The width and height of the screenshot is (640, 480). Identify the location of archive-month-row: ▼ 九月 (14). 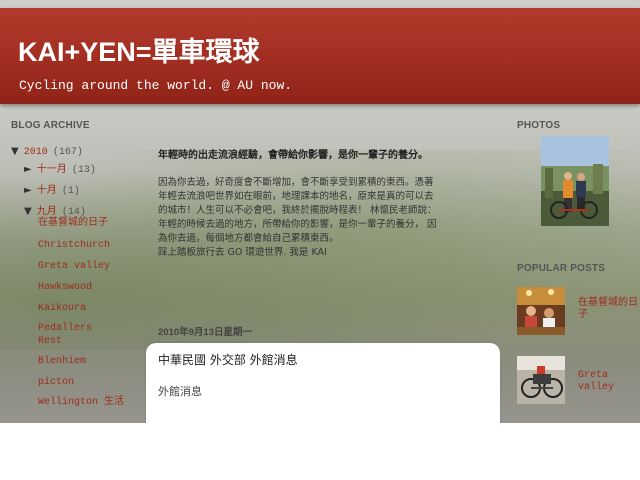
(55, 208).